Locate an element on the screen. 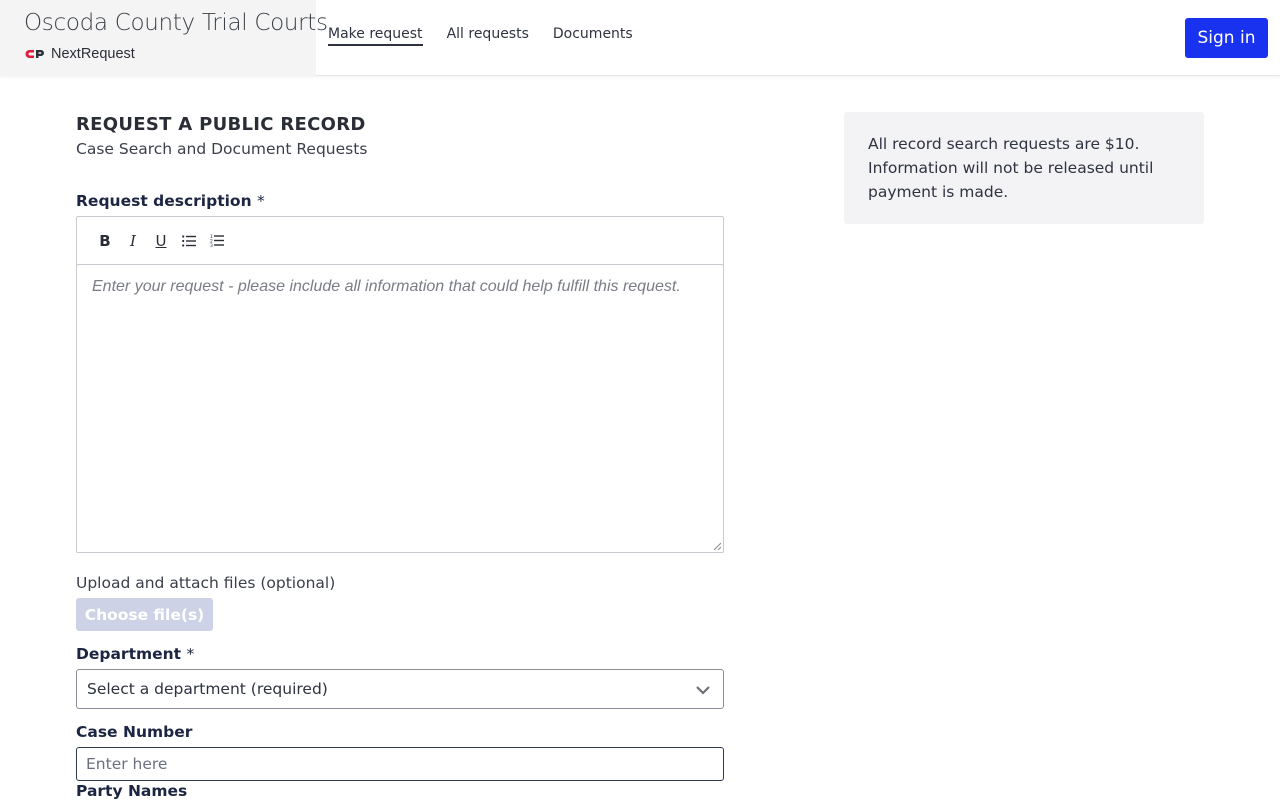 The height and width of the screenshot is (800, 1280). nav-make-request: Make request is located at coordinates (375, 38).